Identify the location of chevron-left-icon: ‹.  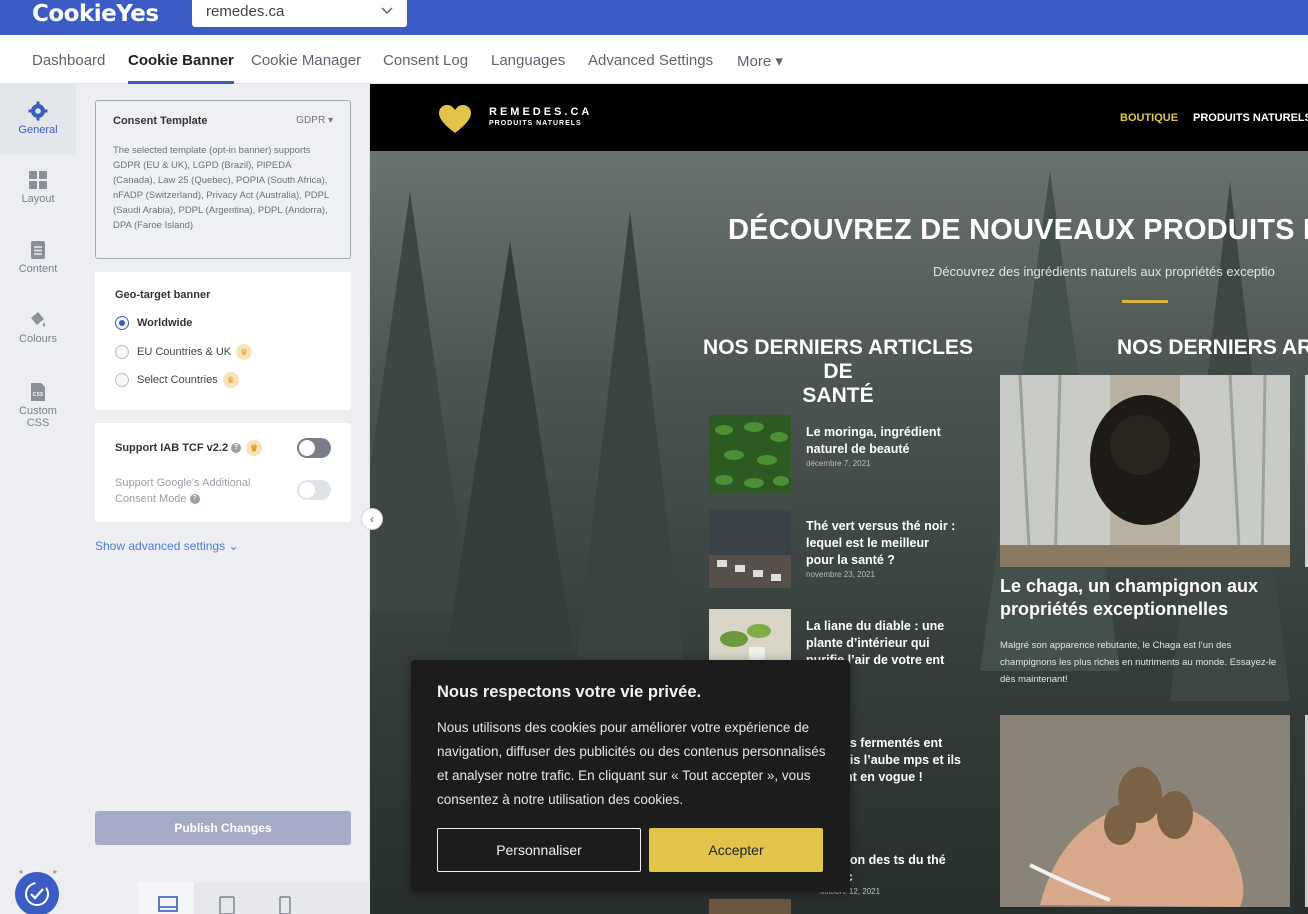
(372, 519).